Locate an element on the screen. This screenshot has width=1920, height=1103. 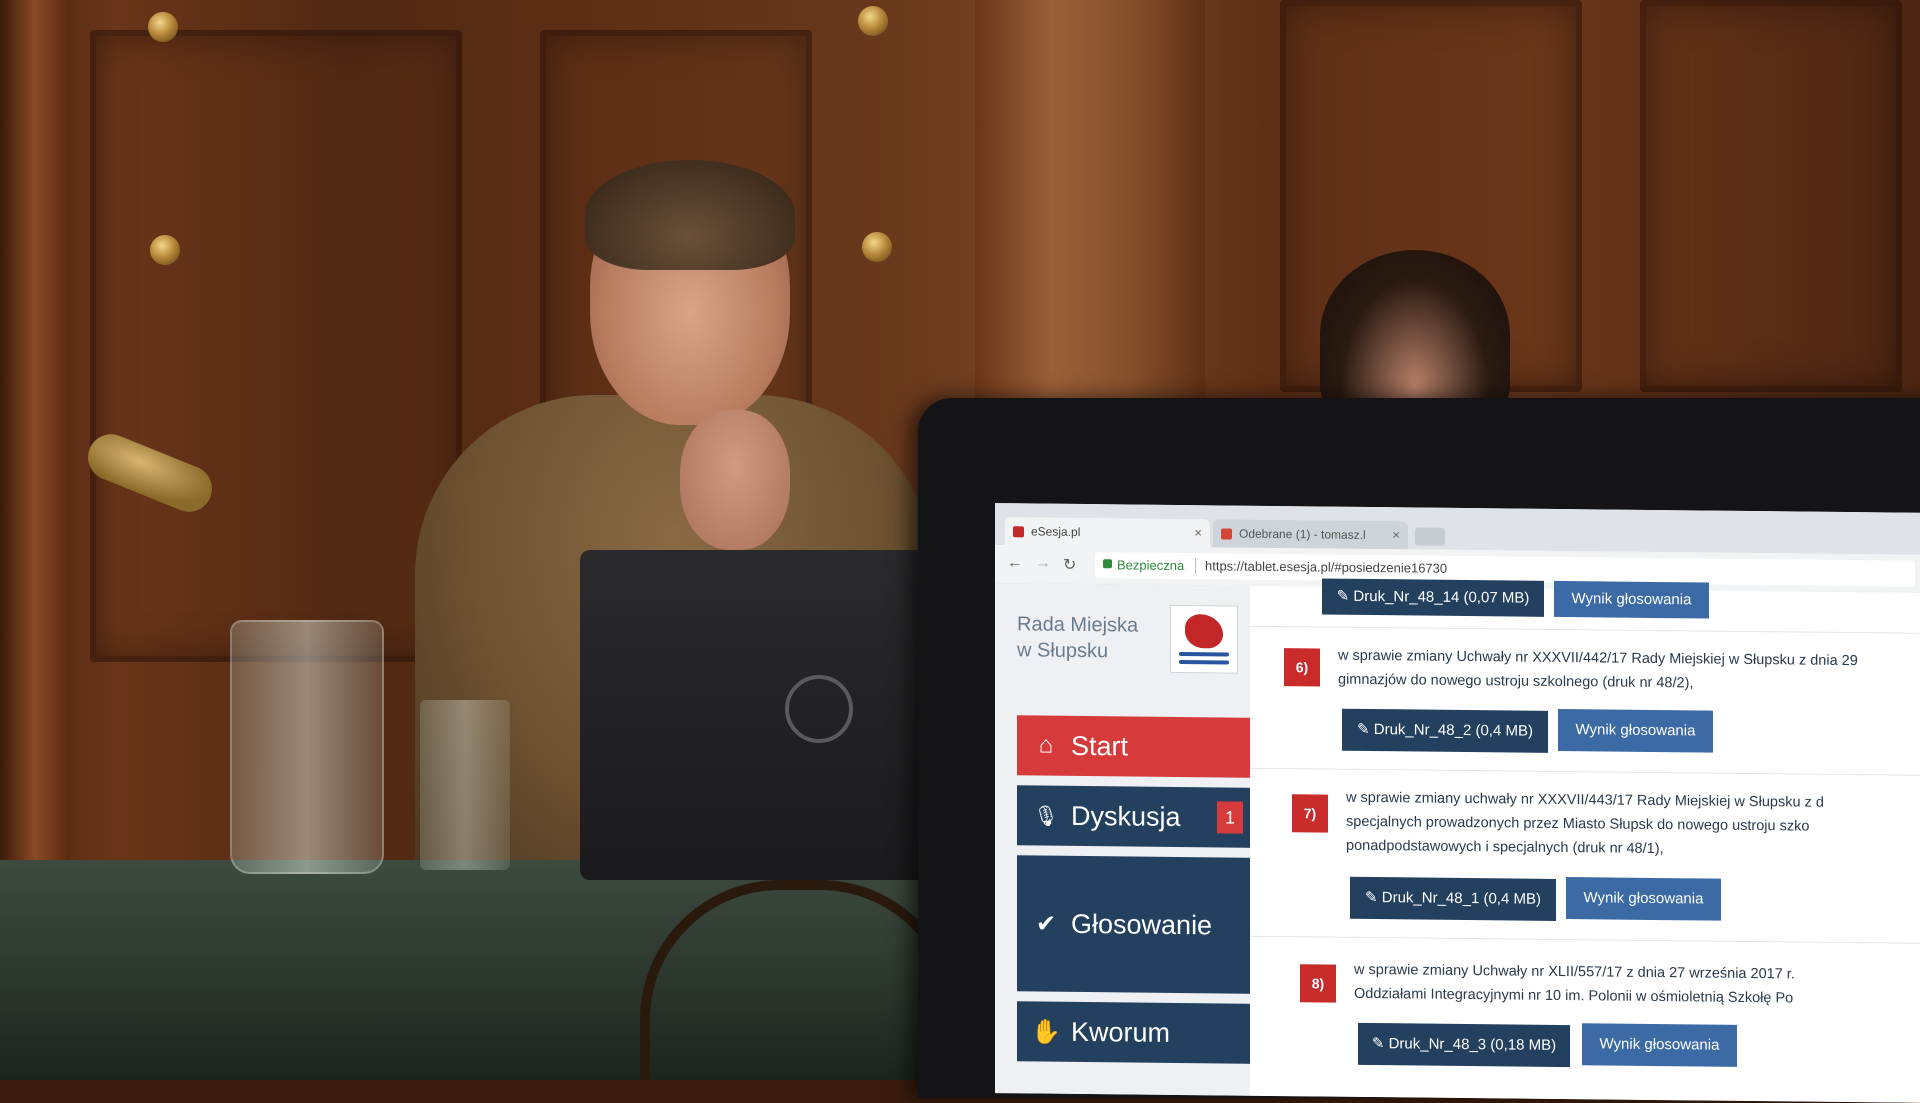
reload-icon: ↻ is located at coordinates (1069, 565).